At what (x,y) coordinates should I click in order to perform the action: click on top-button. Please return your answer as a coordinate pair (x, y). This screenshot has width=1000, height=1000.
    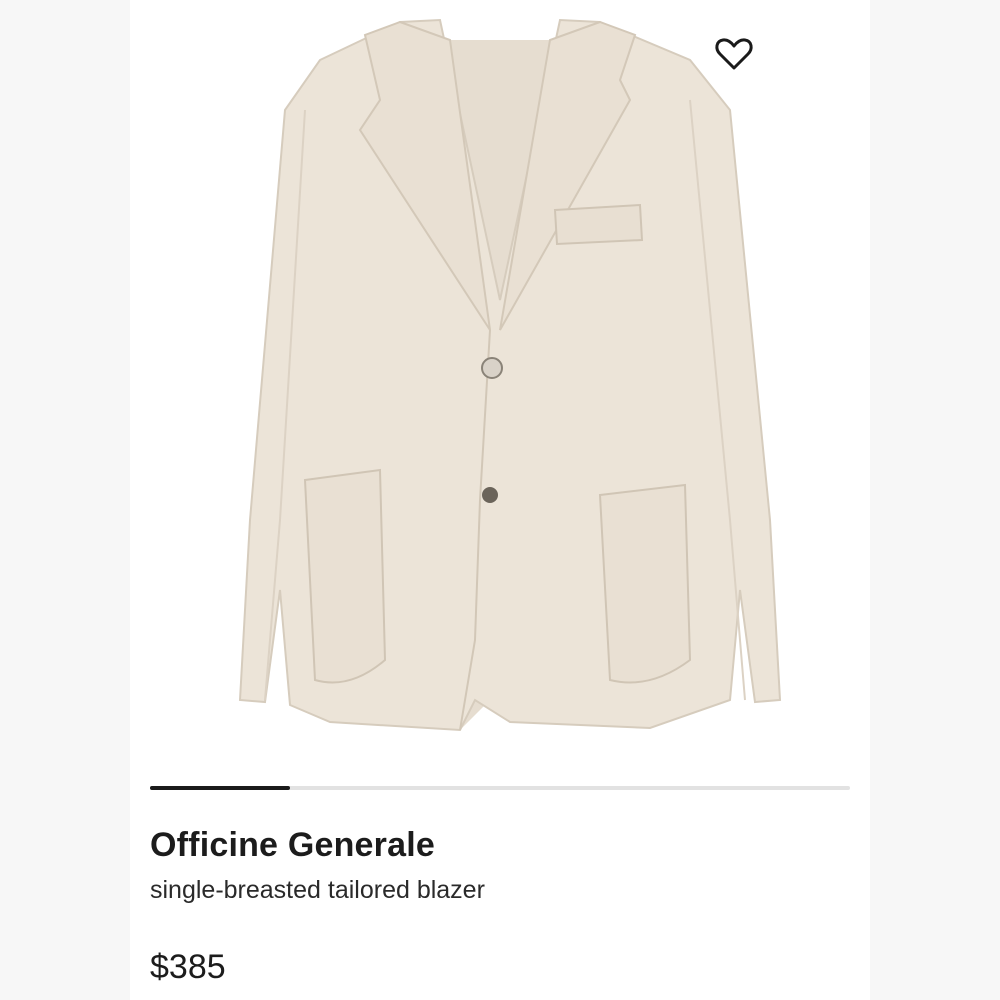
    Looking at the image, I should click on (492, 368).